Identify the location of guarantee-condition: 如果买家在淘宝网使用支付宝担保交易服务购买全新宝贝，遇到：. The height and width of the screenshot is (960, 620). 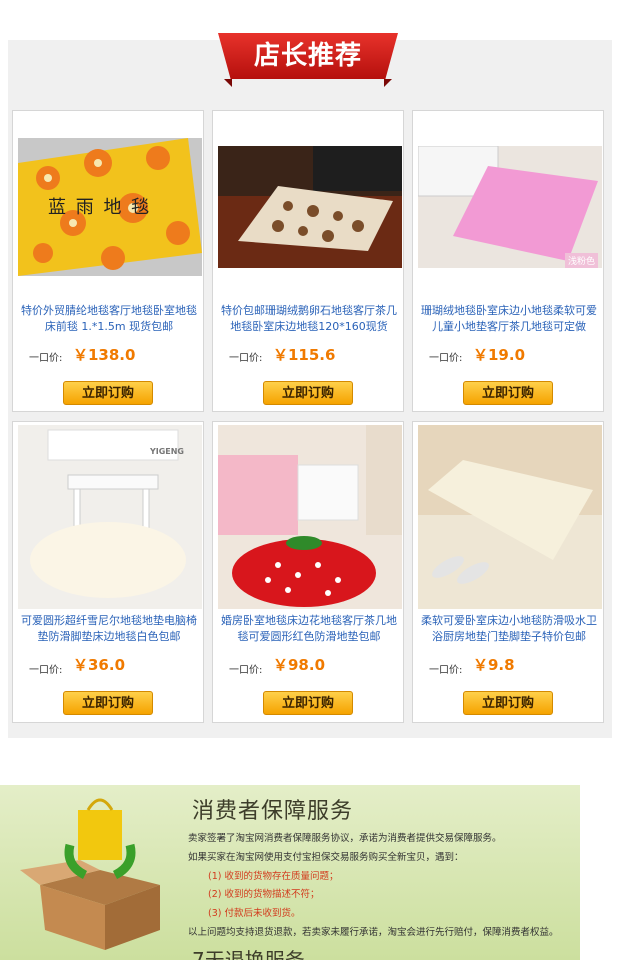
(326, 857).